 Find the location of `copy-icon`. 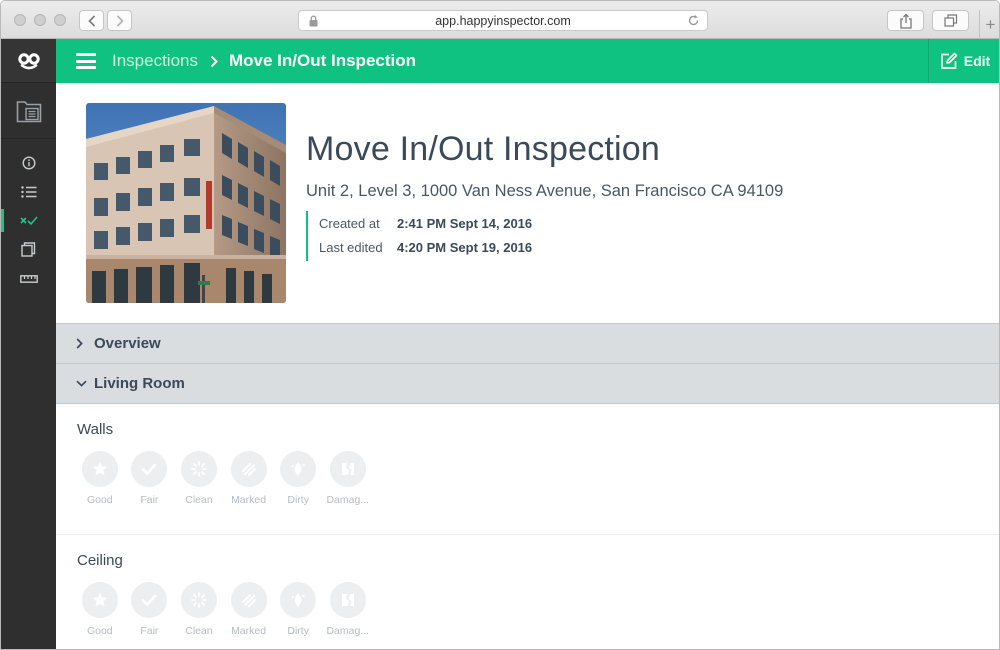

copy-icon is located at coordinates (28, 249).